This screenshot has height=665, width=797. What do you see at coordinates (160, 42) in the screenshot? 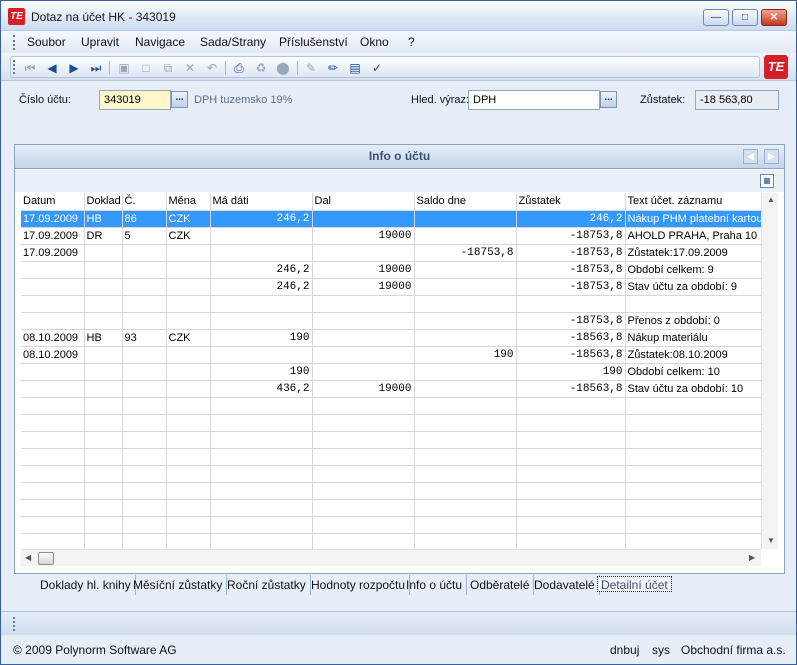
I see `menu-navigace: Navigace` at bounding box center [160, 42].